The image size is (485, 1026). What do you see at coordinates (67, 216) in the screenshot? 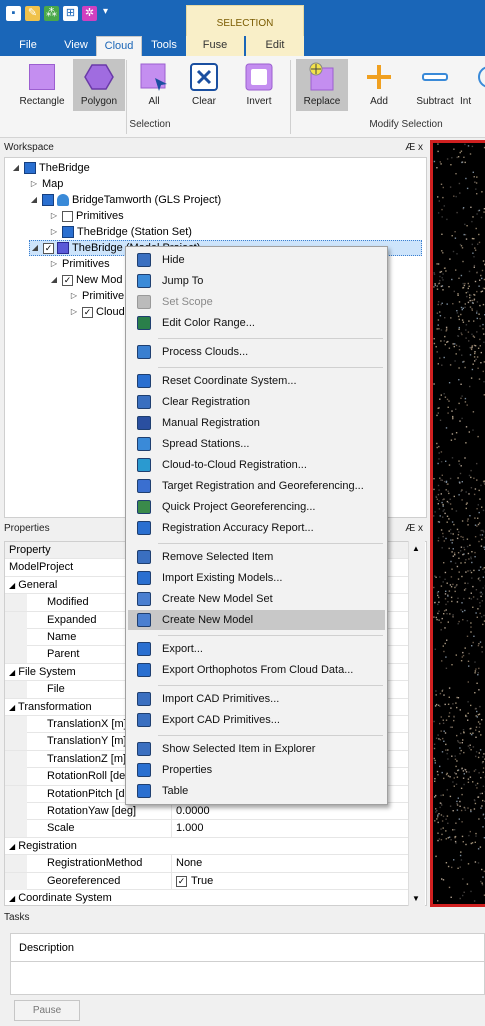
I see `visibility-checkbox` at bounding box center [67, 216].